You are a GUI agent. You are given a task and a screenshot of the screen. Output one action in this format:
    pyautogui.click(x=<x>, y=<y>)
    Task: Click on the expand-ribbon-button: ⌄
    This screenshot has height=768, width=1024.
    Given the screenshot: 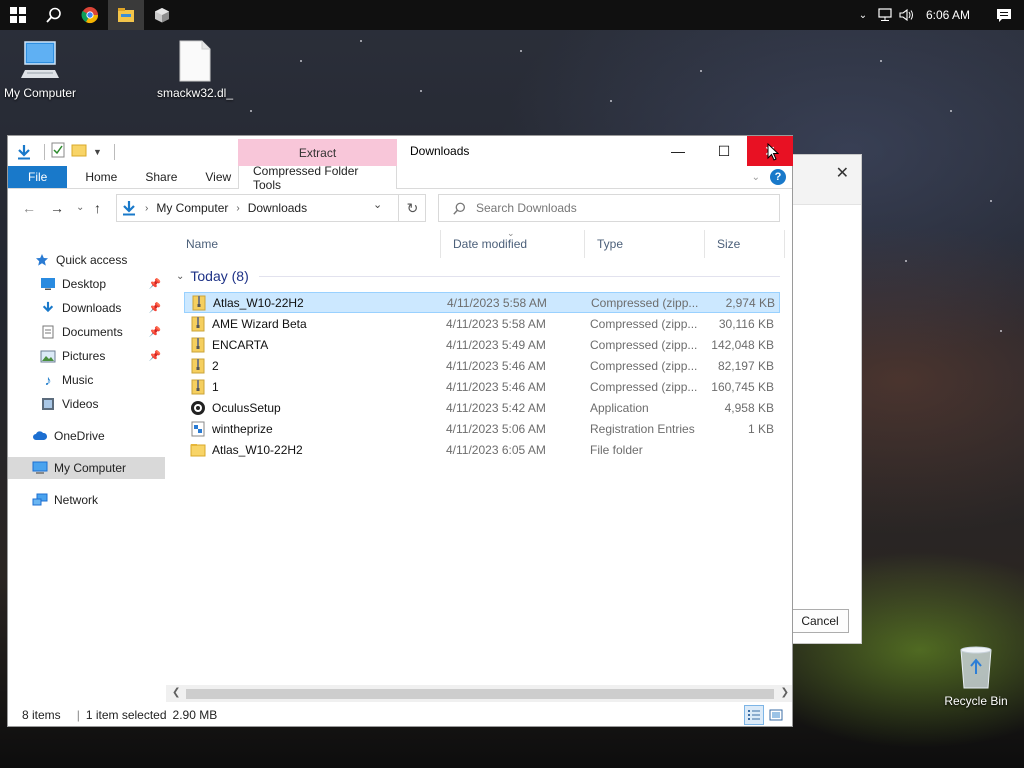 What is the action you would take?
    pyautogui.click(x=756, y=177)
    